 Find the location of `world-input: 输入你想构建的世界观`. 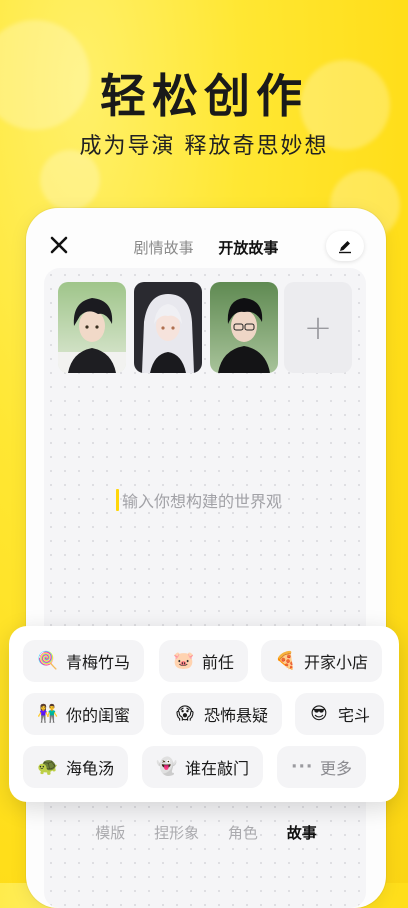

world-input: 输入你想构建的世界观 is located at coordinates (199, 500).